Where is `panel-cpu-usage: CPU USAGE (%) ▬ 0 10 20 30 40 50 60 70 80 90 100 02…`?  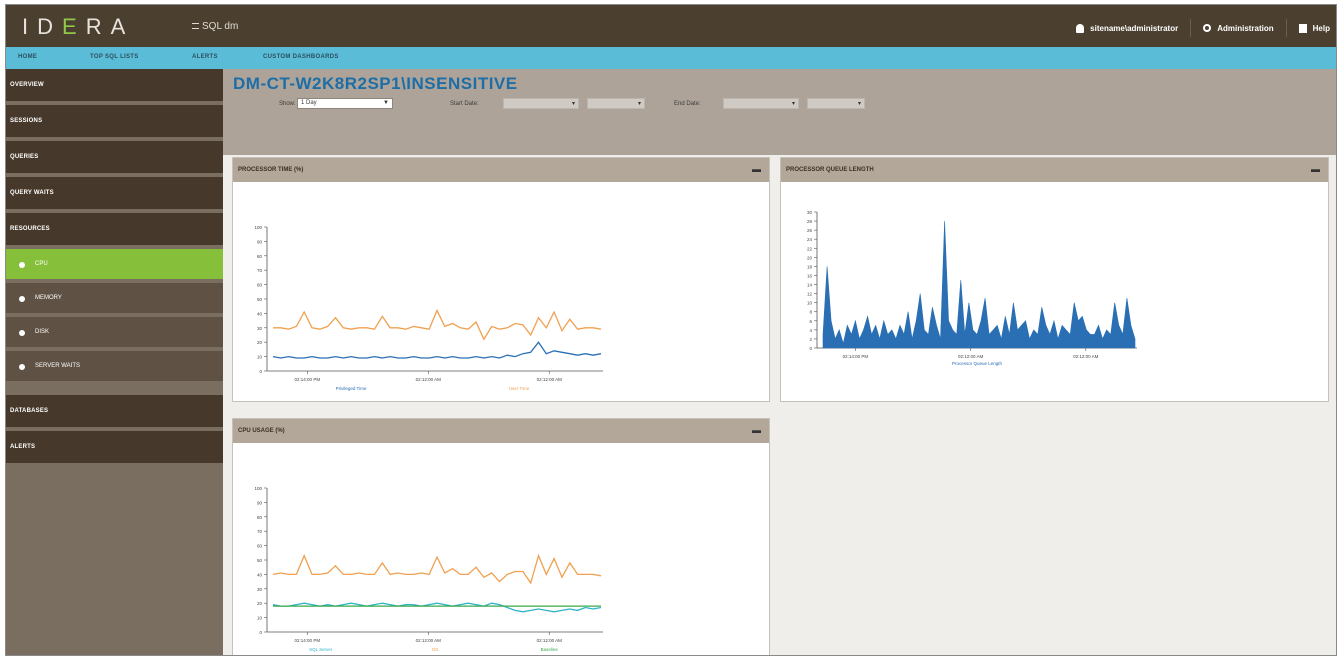 panel-cpu-usage: CPU USAGE (%) ▬ 0 10 20 30 40 50 60 70 80 90 100 02… is located at coordinates (501, 536).